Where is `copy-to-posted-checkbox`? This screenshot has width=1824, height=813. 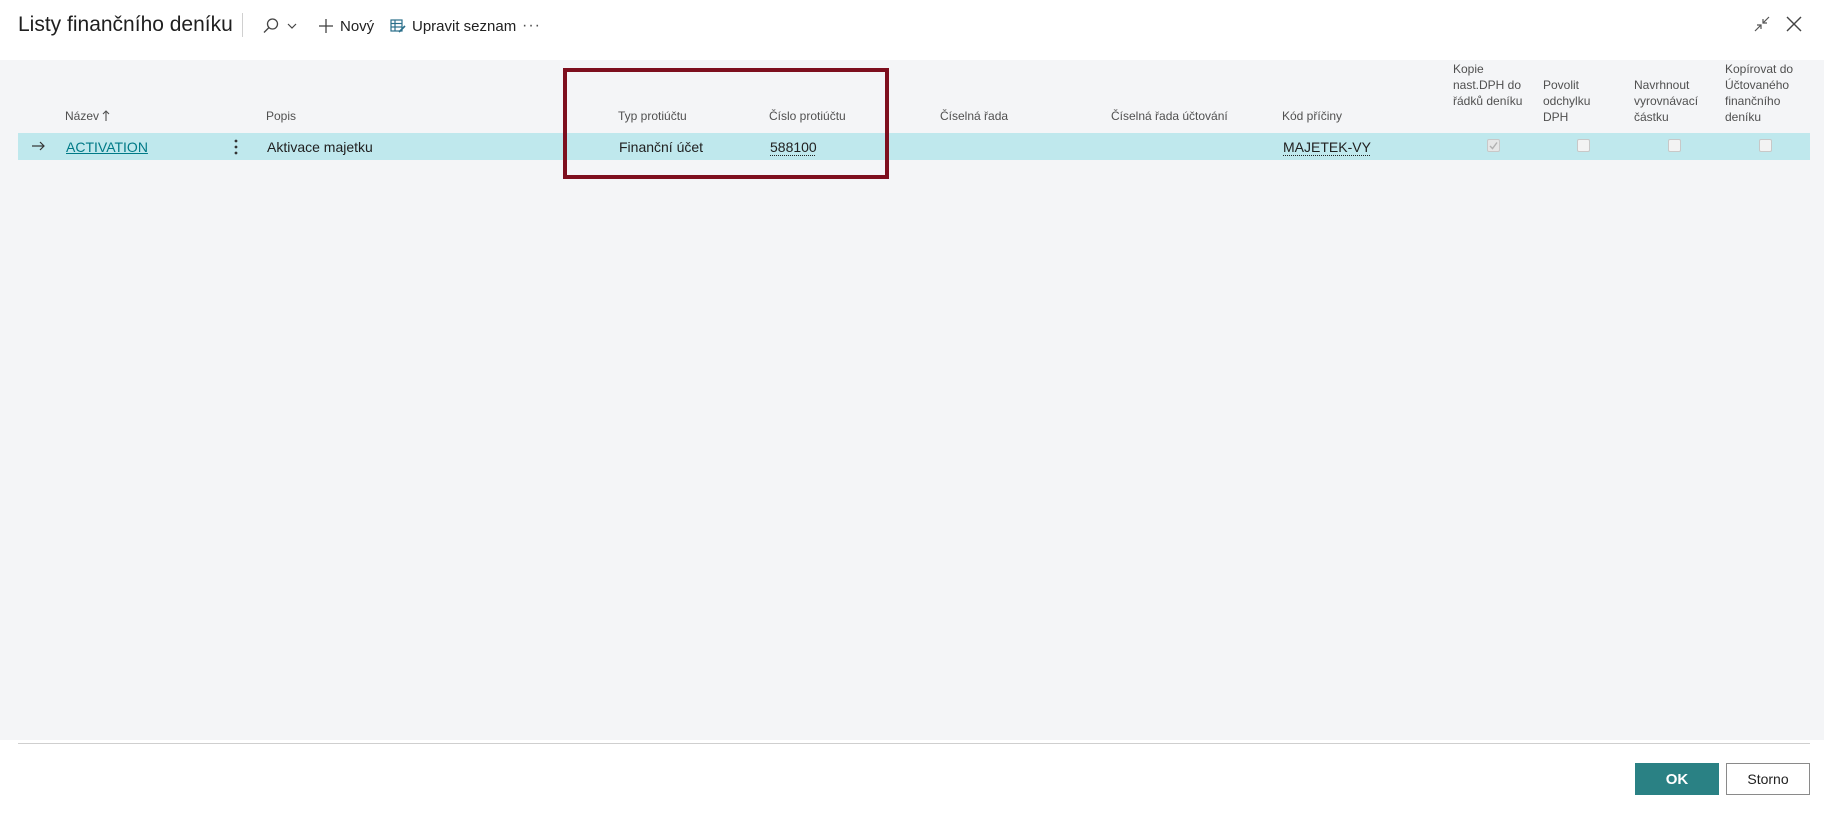 copy-to-posted-checkbox is located at coordinates (1765, 145).